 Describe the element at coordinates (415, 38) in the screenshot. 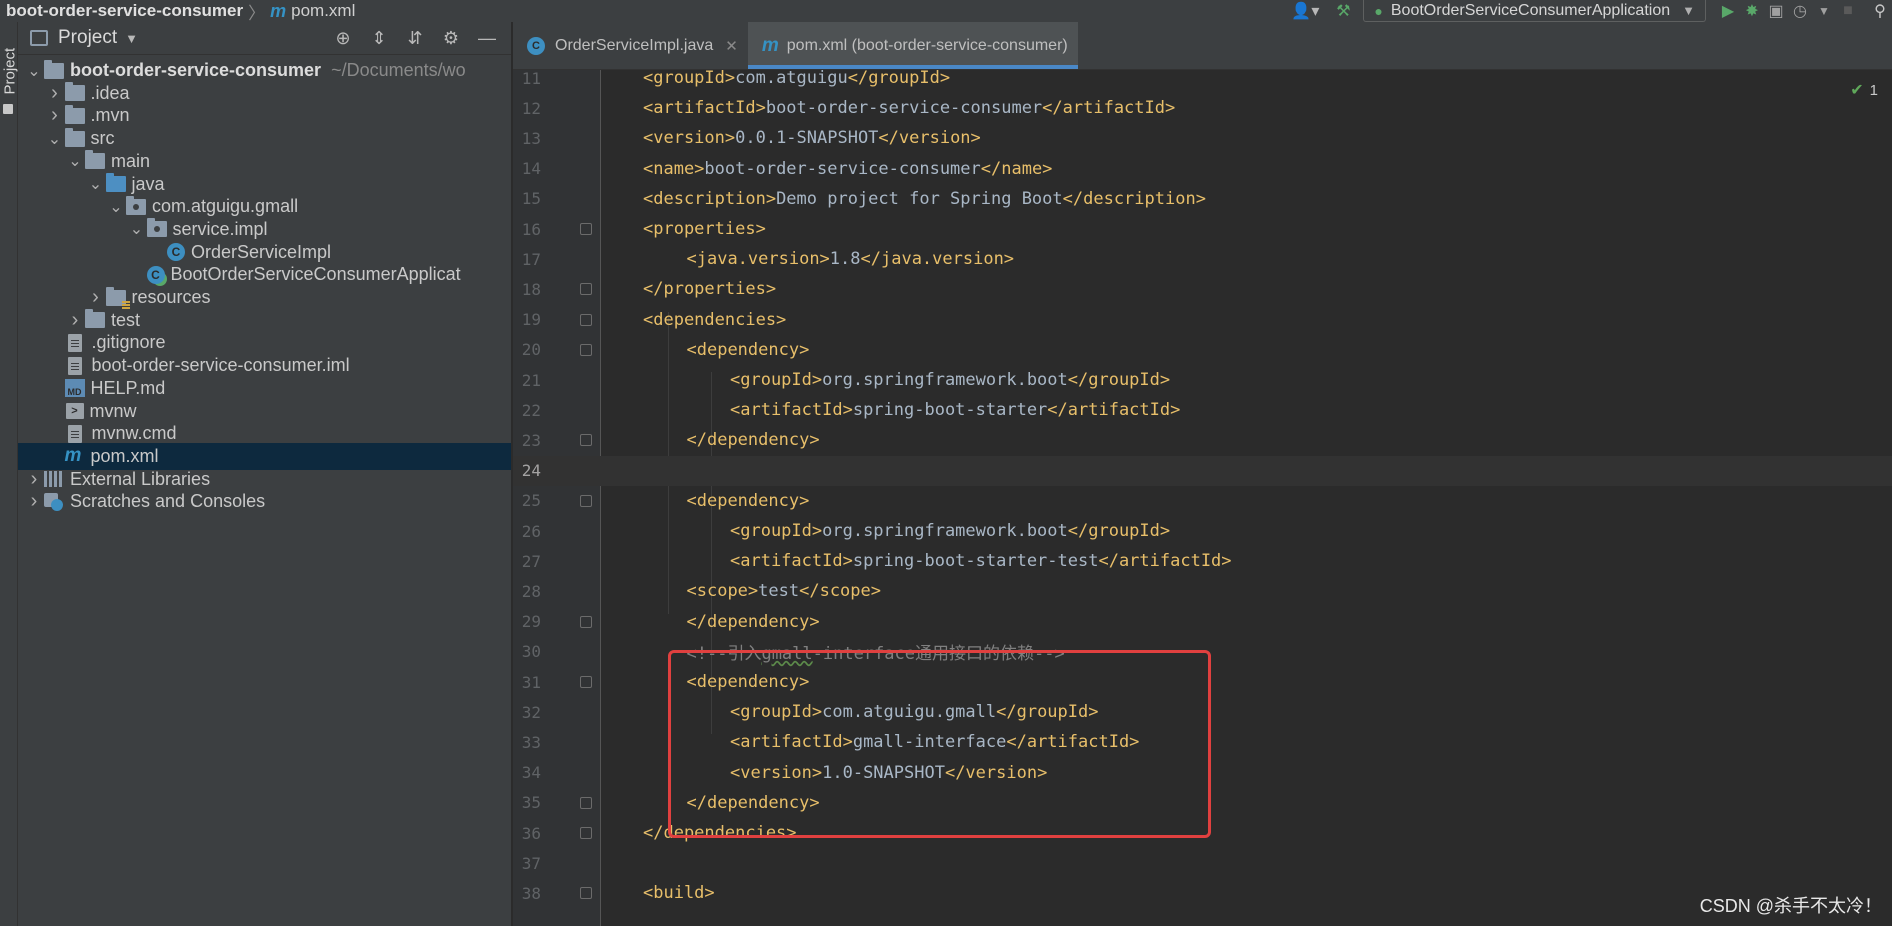

I see `collapse-all-icon: ⇵` at that location.